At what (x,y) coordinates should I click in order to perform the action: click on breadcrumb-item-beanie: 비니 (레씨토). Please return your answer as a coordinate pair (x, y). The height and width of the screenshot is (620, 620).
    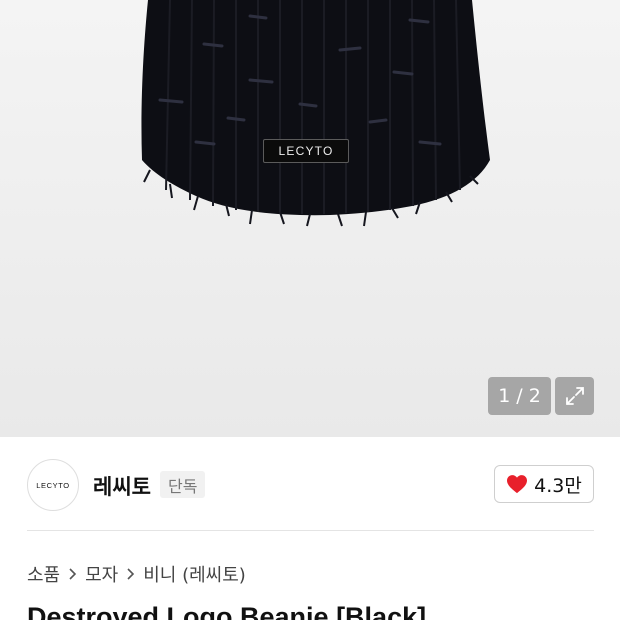
    Looking at the image, I should click on (194, 574).